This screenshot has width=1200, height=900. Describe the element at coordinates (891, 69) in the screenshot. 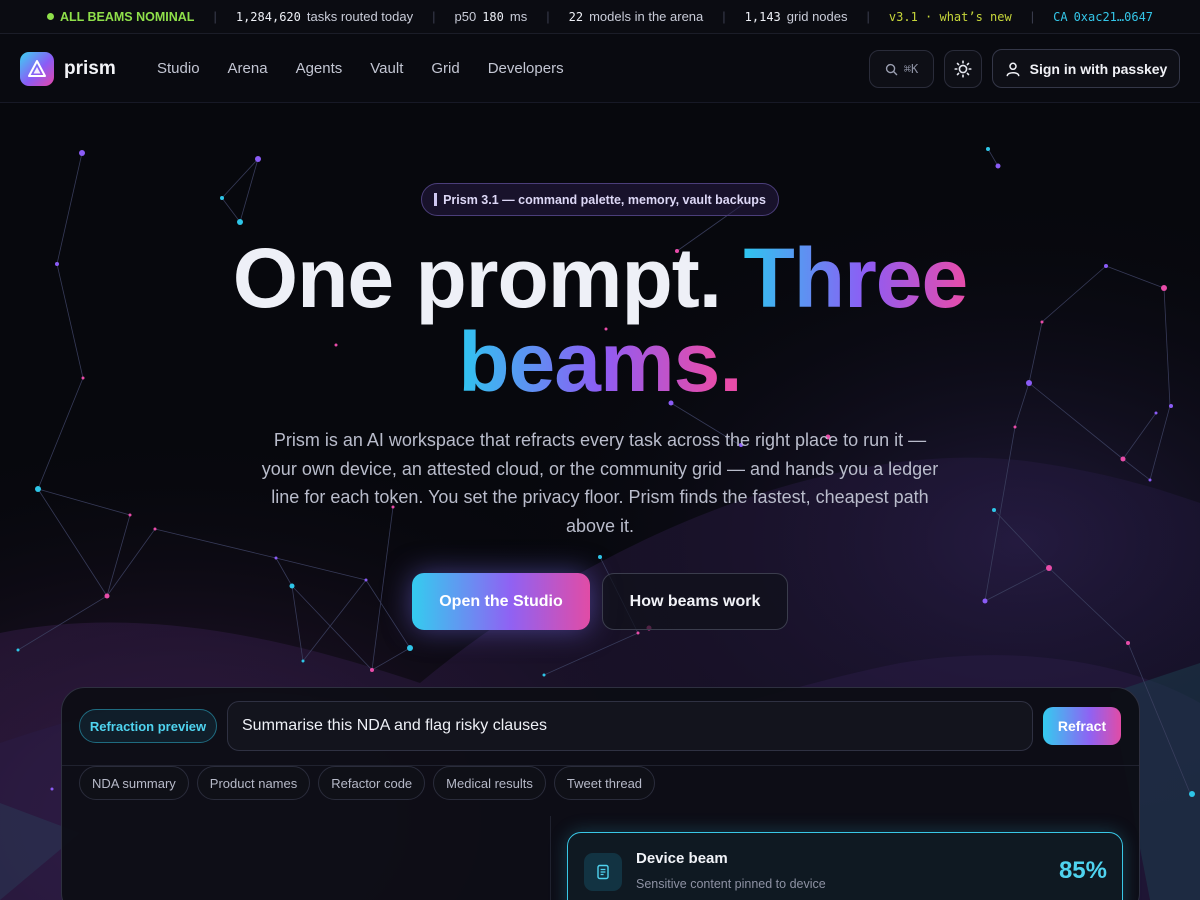

I see `search-icon` at that location.